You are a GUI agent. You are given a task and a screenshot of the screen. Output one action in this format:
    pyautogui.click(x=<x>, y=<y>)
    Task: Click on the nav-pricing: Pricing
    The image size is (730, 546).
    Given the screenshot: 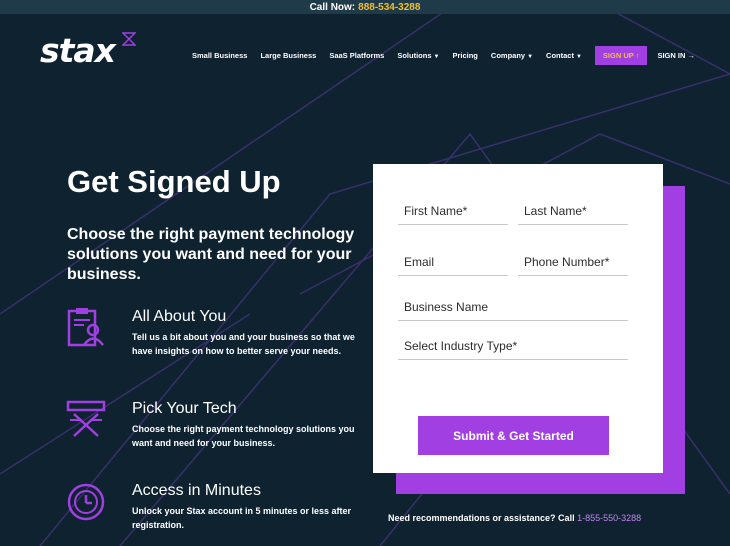 What is the action you would take?
    pyautogui.click(x=464, y=55)
    